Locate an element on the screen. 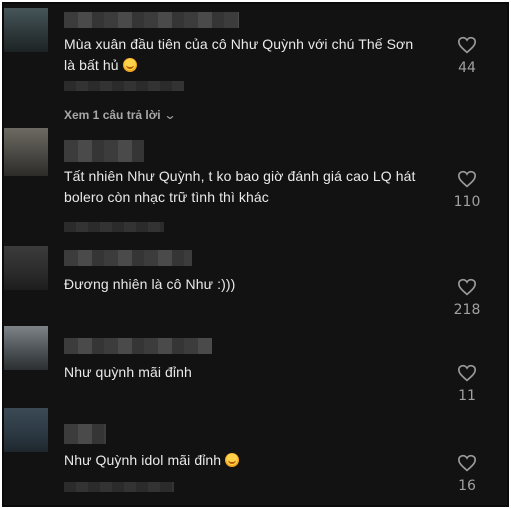 The height and width of the screenshot is (509, 511). like-count: 44 is located at coordinates (467, 68).